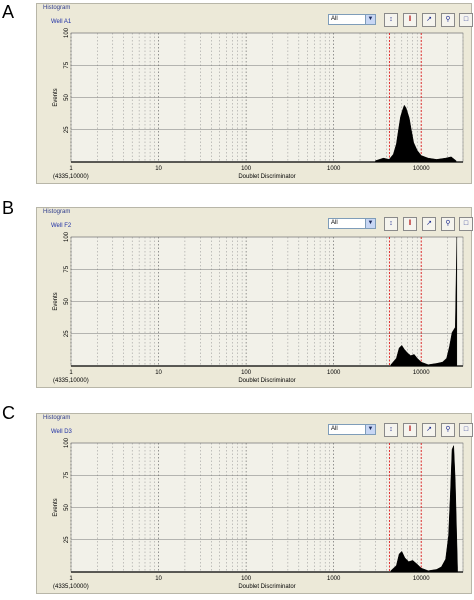 This screenshot has width=474, height=600. Describe the element at coordinates (8, 208) in the screenshot. I see `panel-letter-b: B` at that location.